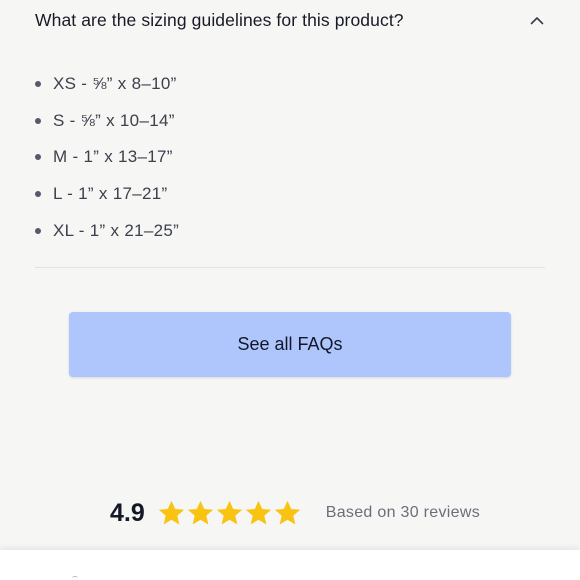 This screenshot has height=580, width=580. I want to click on chevron-up-icon, so click(537, 20).